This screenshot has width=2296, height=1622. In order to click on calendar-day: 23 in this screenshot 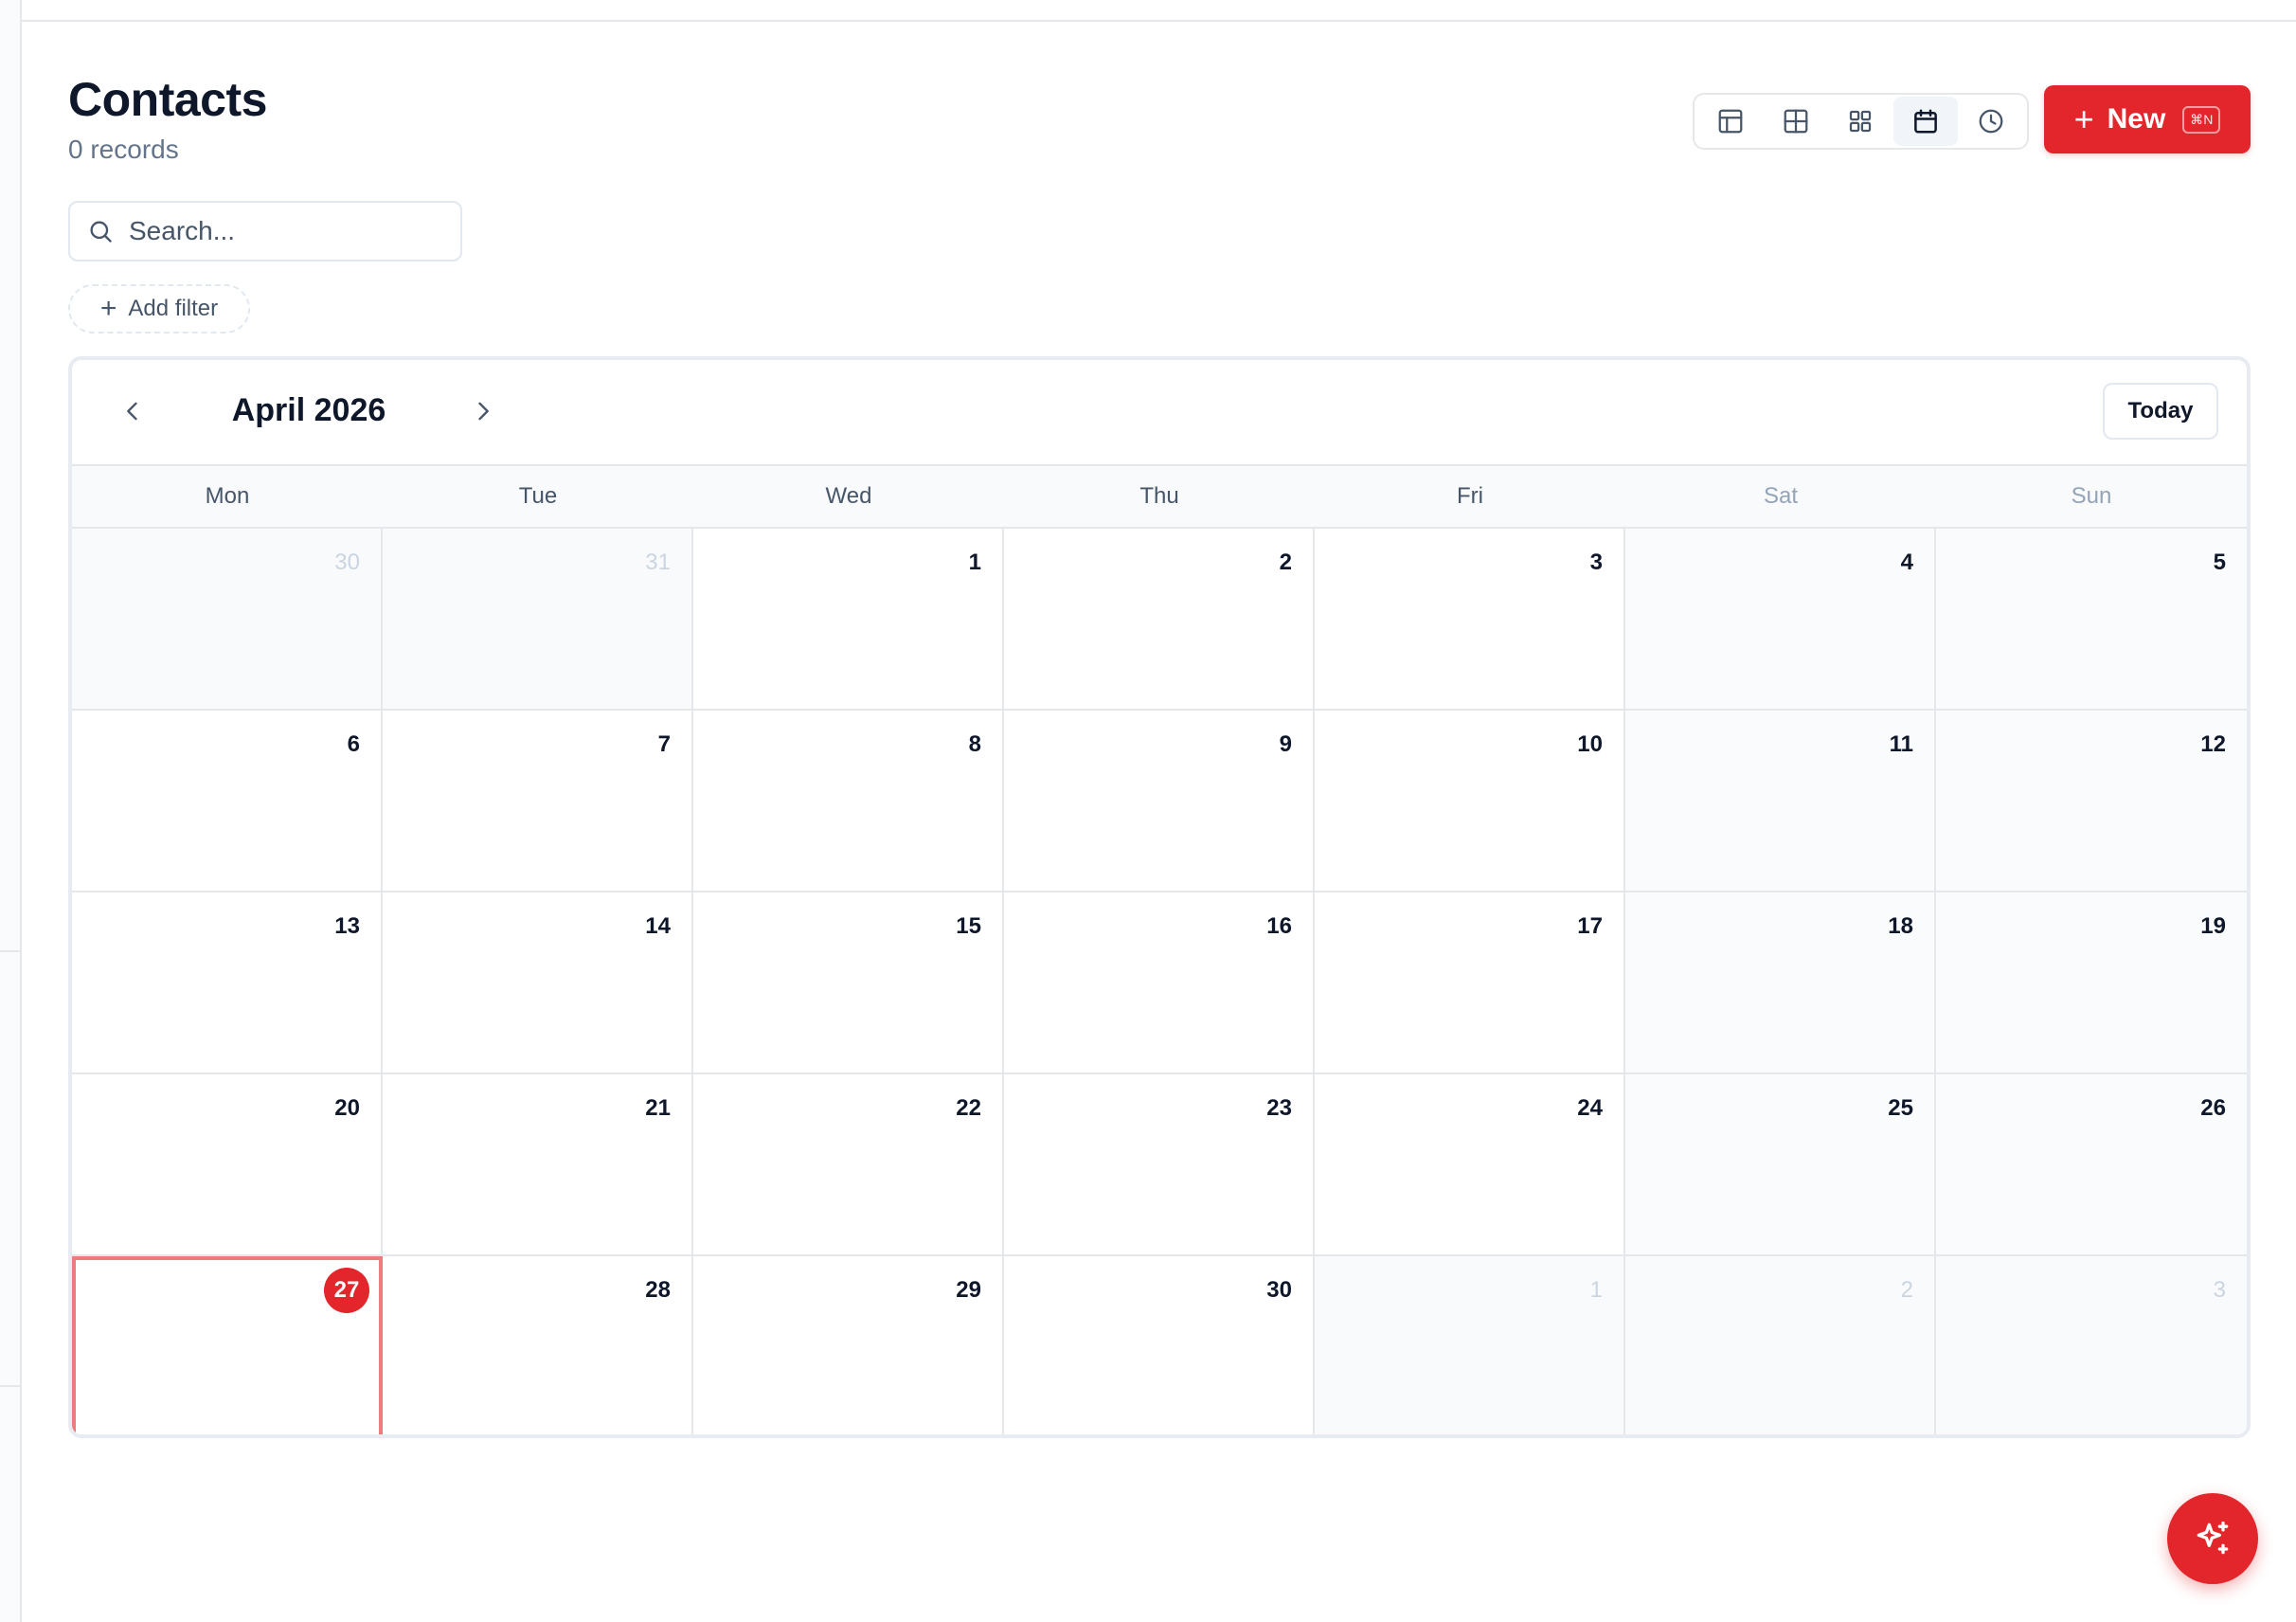, I will do `click(1159, 1165)`.